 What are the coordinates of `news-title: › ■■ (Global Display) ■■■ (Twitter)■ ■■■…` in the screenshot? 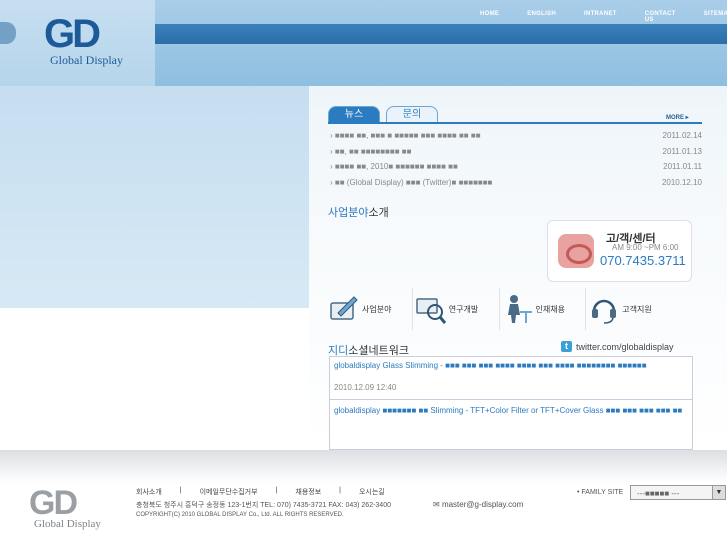 It's located at (411, 182).